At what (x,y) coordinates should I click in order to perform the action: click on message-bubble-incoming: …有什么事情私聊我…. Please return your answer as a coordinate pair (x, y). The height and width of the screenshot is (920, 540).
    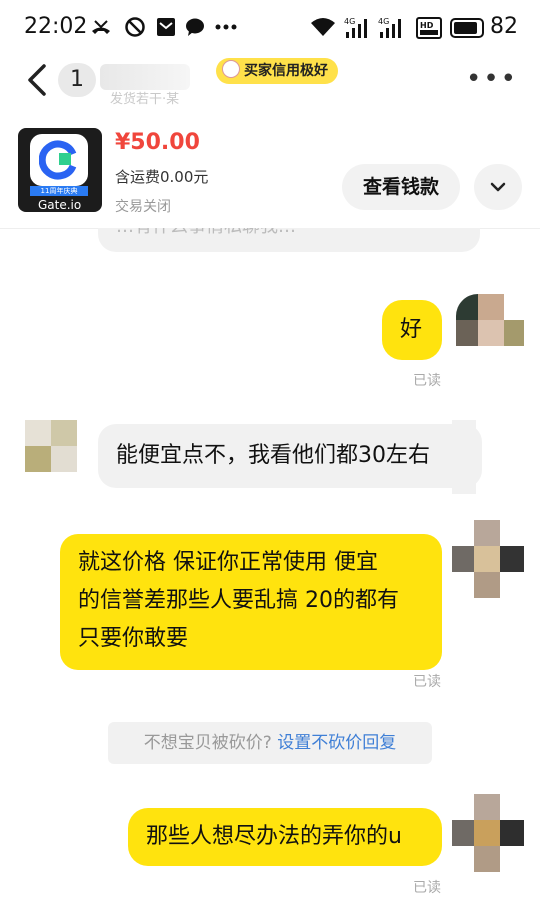
    Looking at the image, I should click on (289, 240).